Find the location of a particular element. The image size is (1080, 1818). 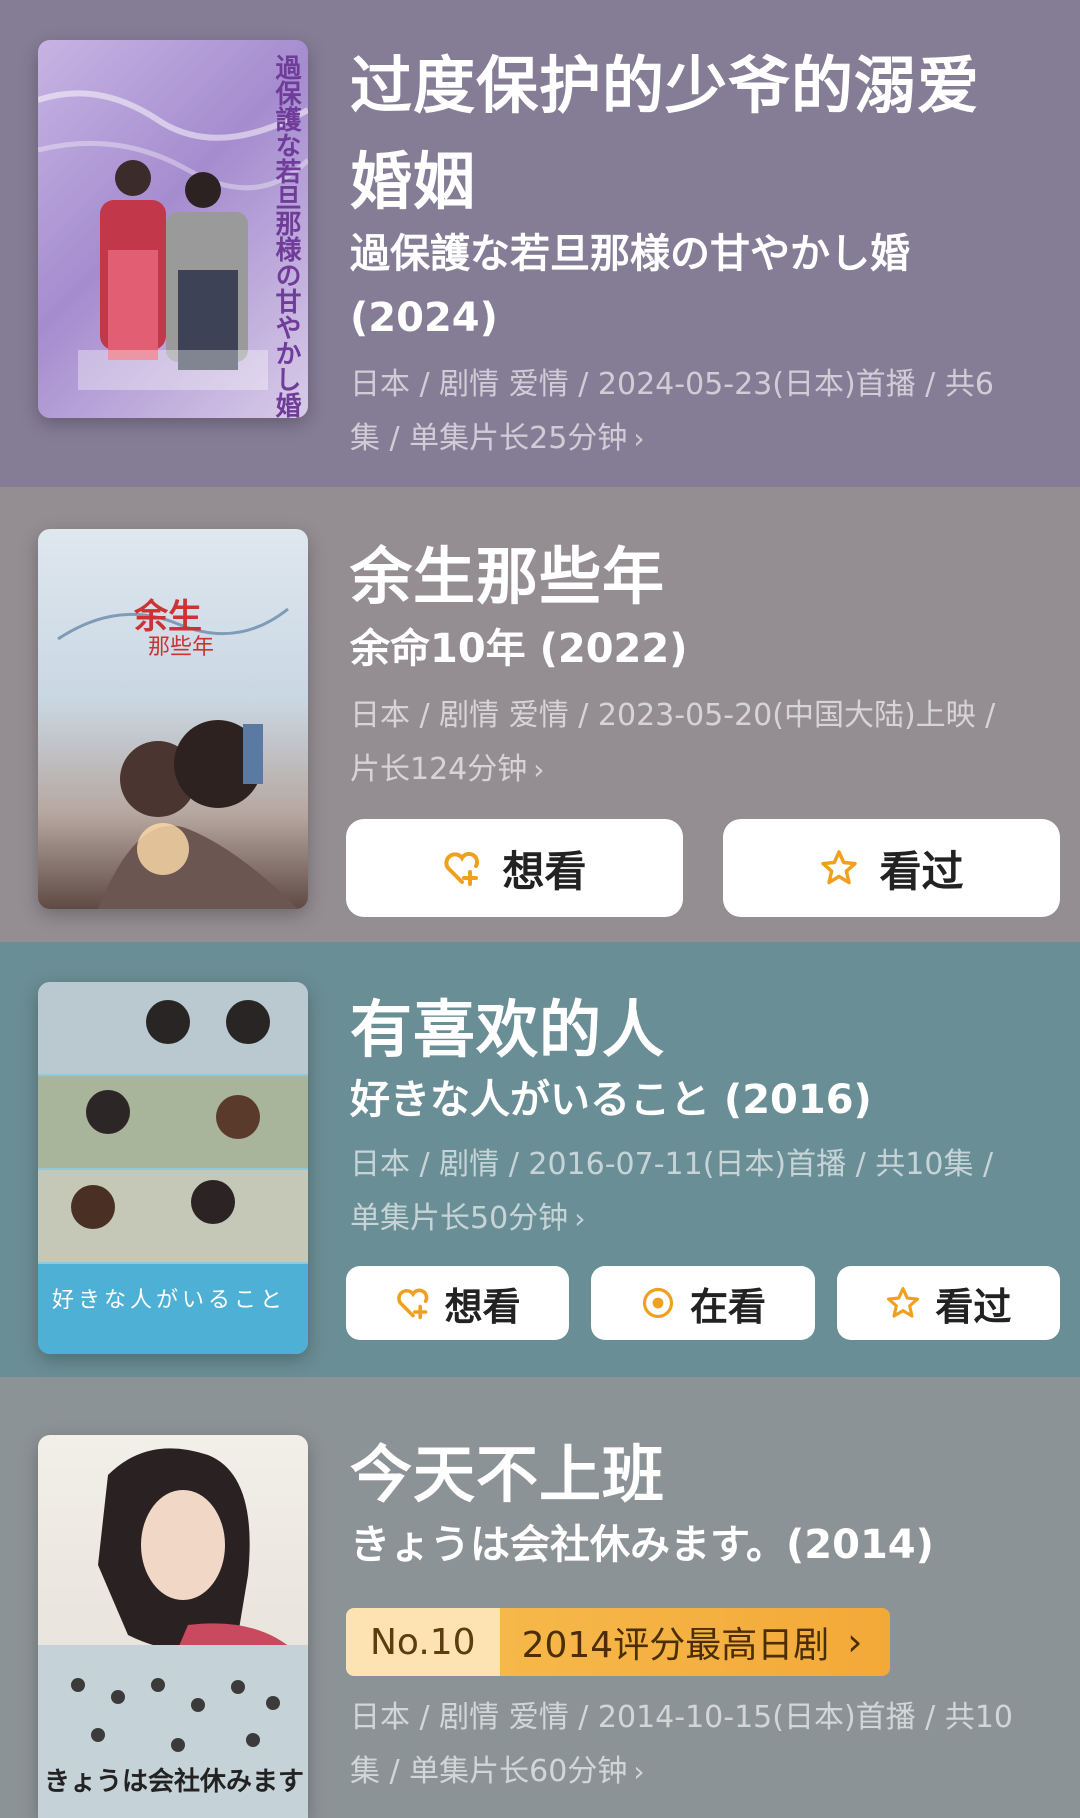

drama-meta-line1: 日本 / 剧情 爱情 / 2014-10-15(日本)首播 / 共10 is located at coordinates (682, 1717).